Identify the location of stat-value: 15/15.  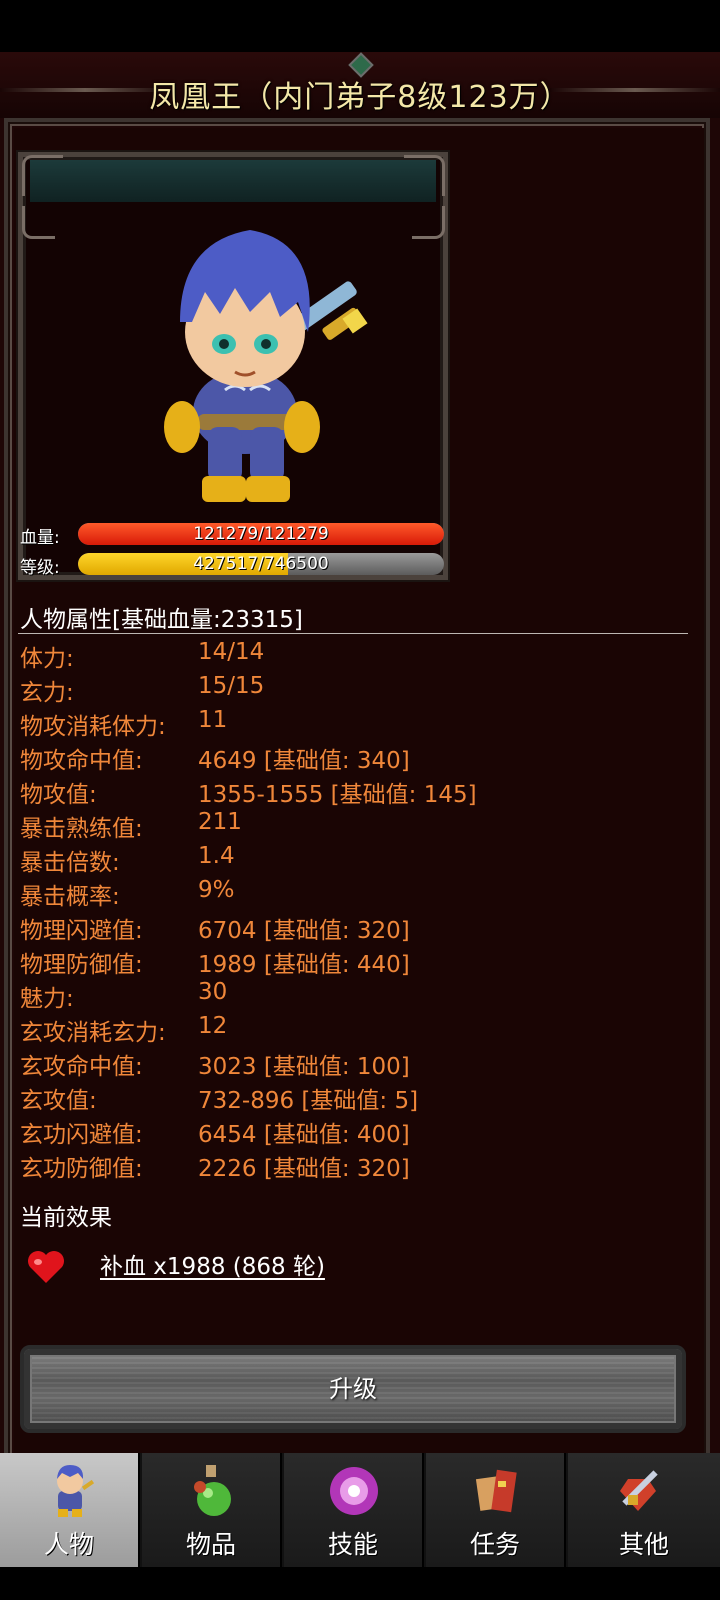
(231, 686).